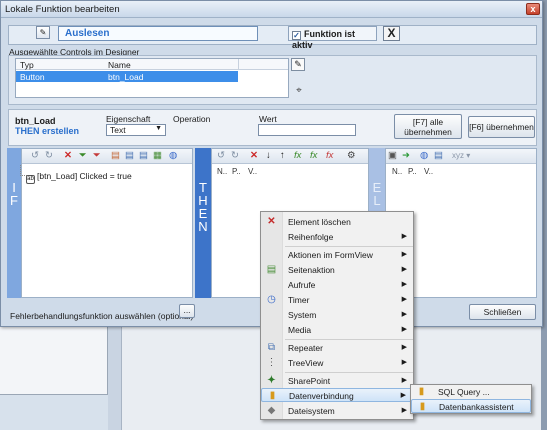 The height and width of the screenshot is (430, 547). What do you see at coordinates (337, 237) in the screenshot?
I see `menu-item-reihenfolge: Reihenfolge ▶` at bounding box center [337, 237].